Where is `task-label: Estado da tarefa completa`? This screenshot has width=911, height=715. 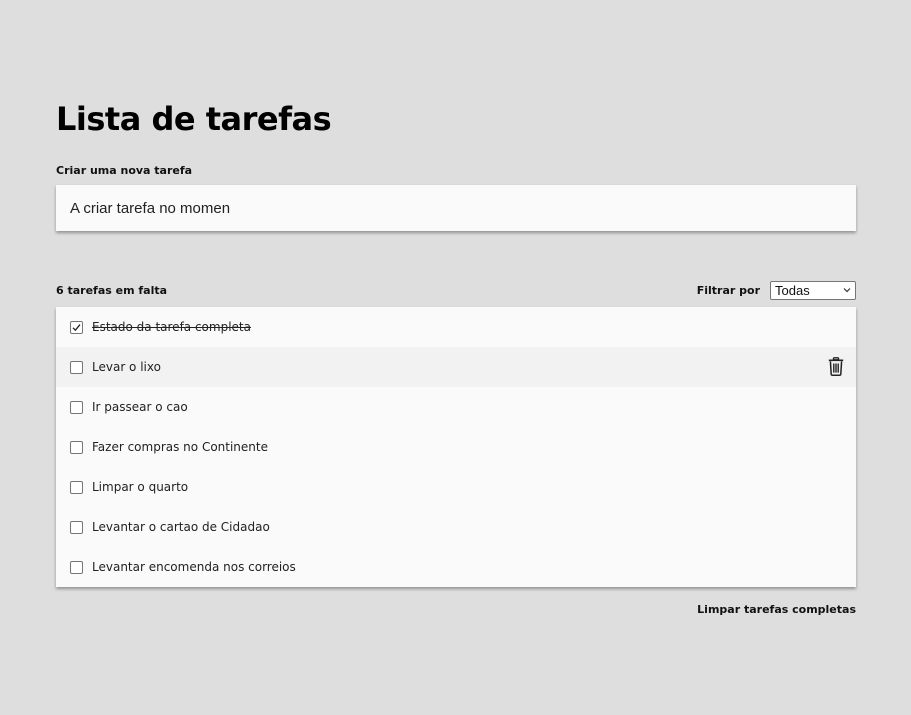 task-label: Estado da tarefa completa is located at coordinates (171, 327).